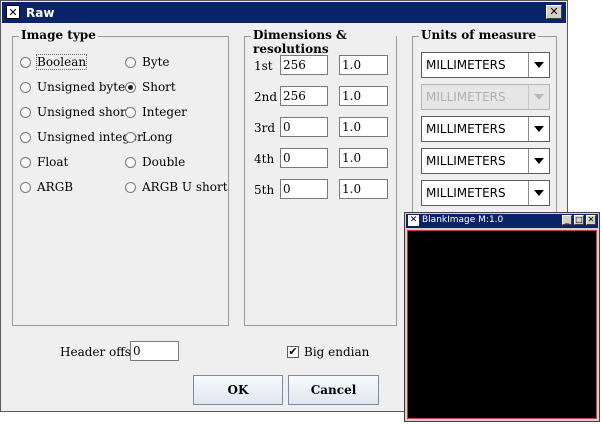 The image size is (602, 424). I want to click on radio-label: Byte, so click(156, 62).